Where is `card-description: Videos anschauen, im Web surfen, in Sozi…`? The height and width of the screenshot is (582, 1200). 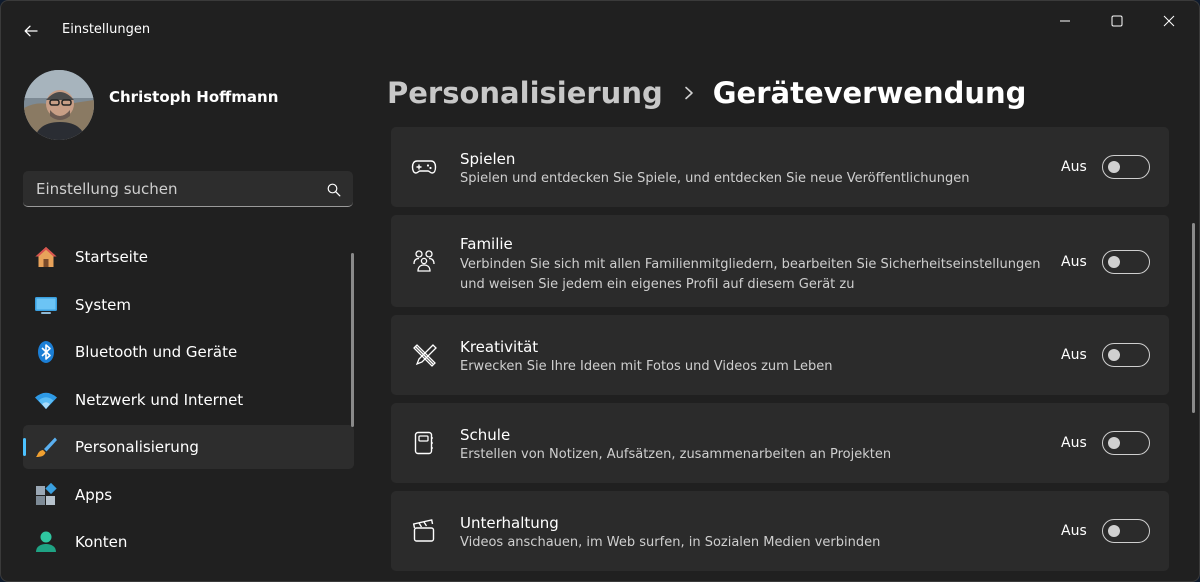 card-description: Videos anschauen, im Web surfen, in Sozi… is located at coordinates (670, 542).